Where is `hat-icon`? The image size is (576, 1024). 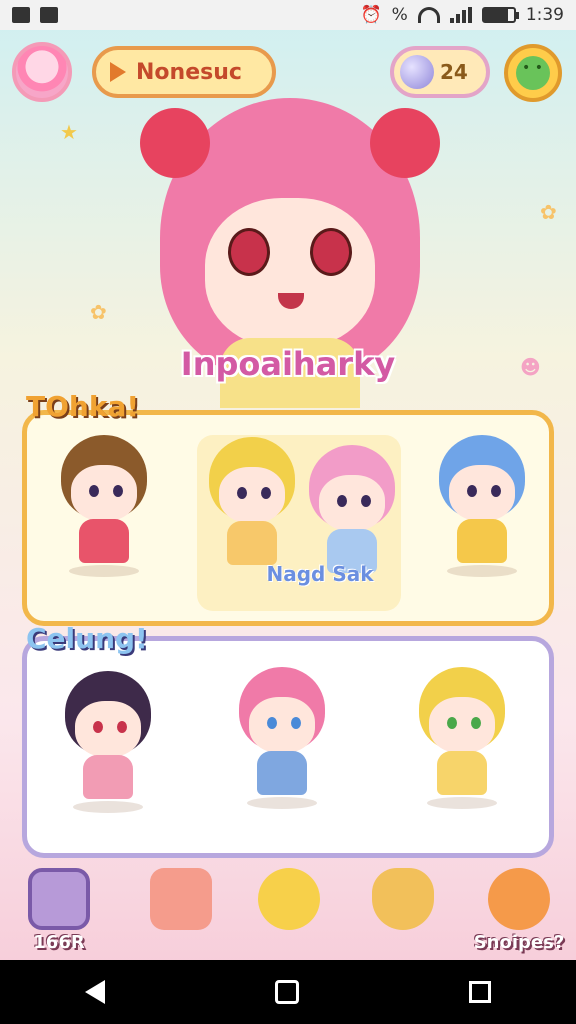 hat-icon is located at coordinates (403, 899).